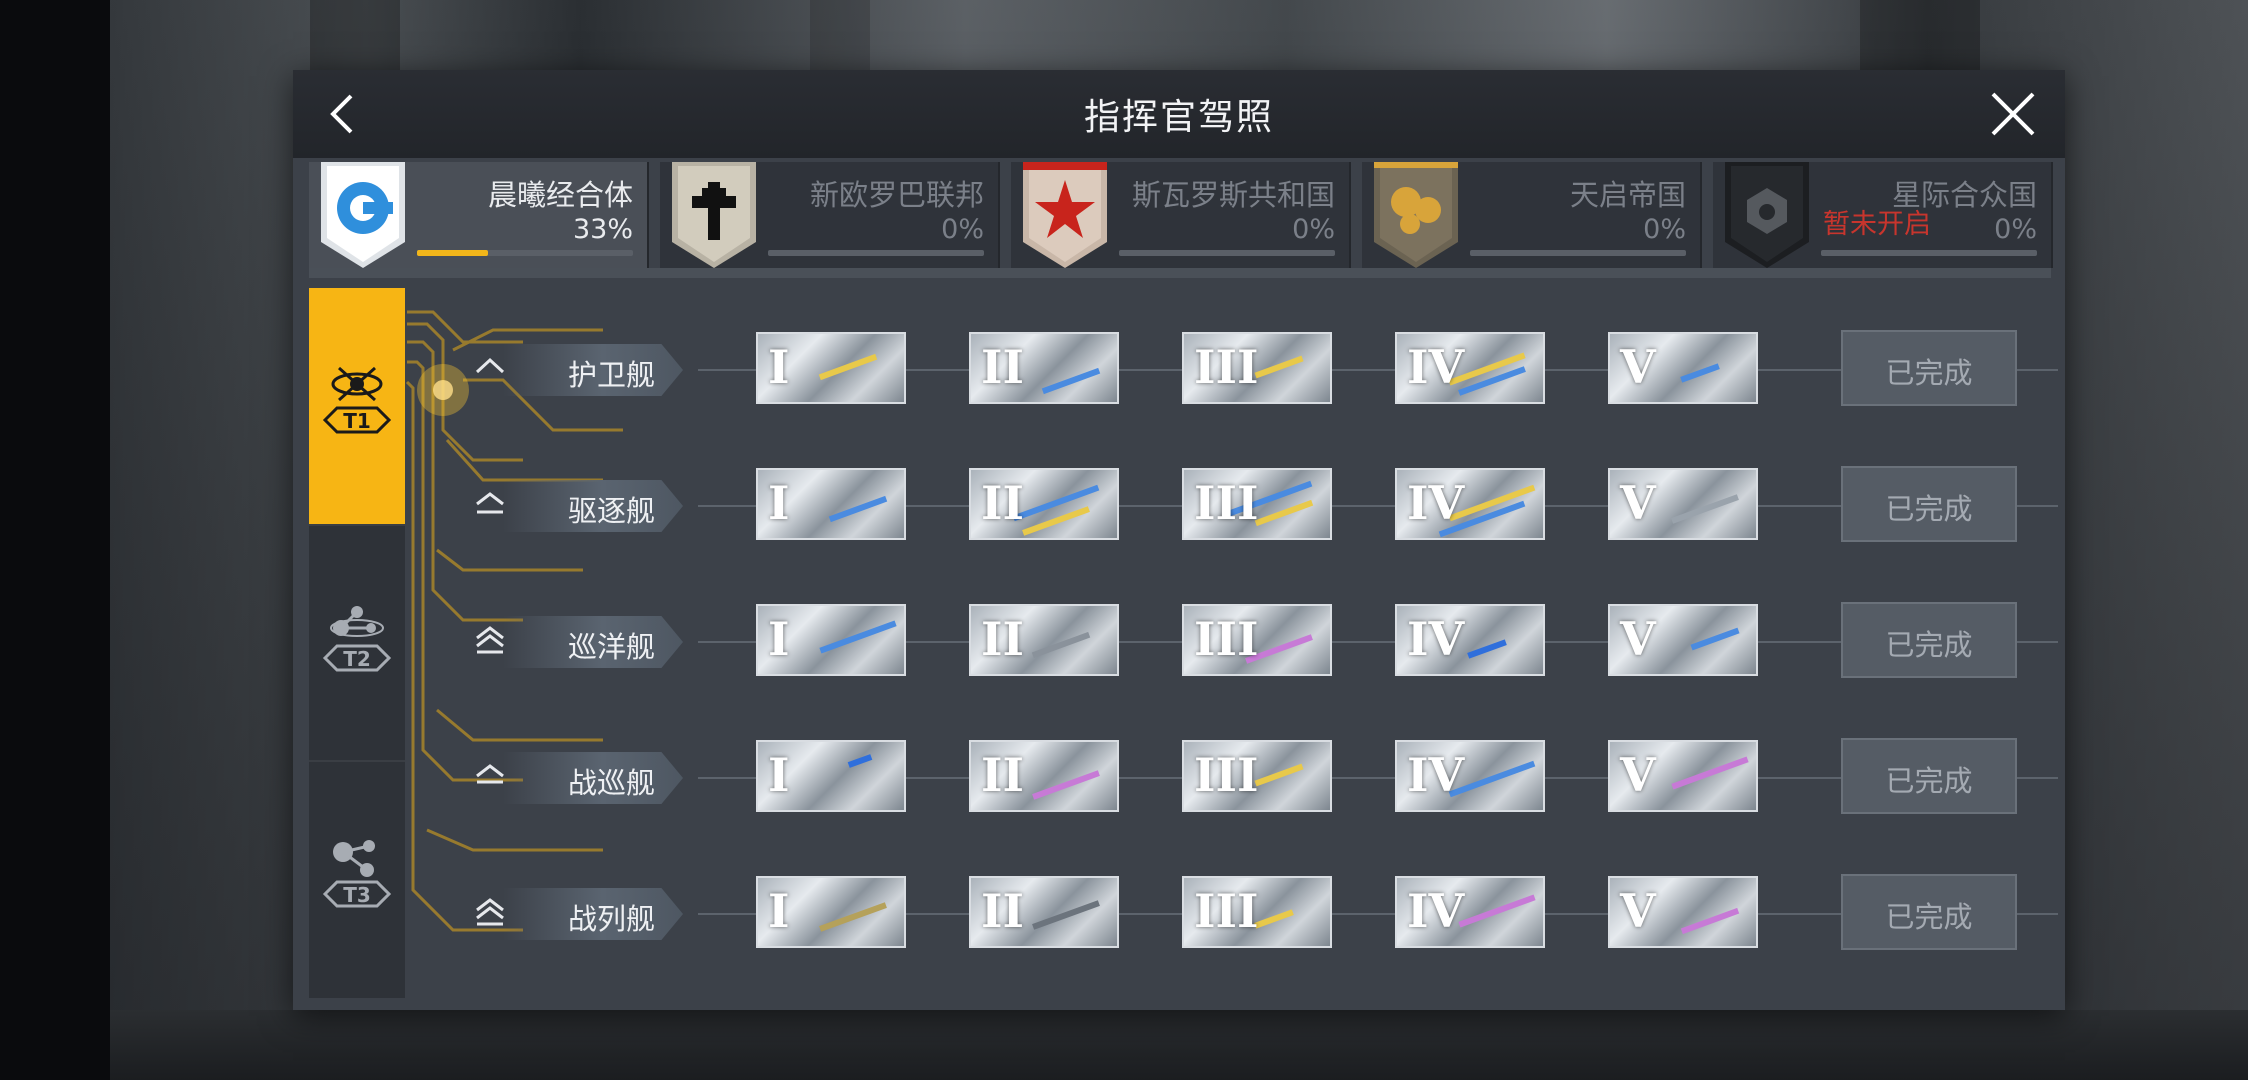 The image size is (2248, 1080). What do you see at coordinates (602, 229) in the screenshot?
I see `faction-percent: 33%` at bounding box center [602, 229].